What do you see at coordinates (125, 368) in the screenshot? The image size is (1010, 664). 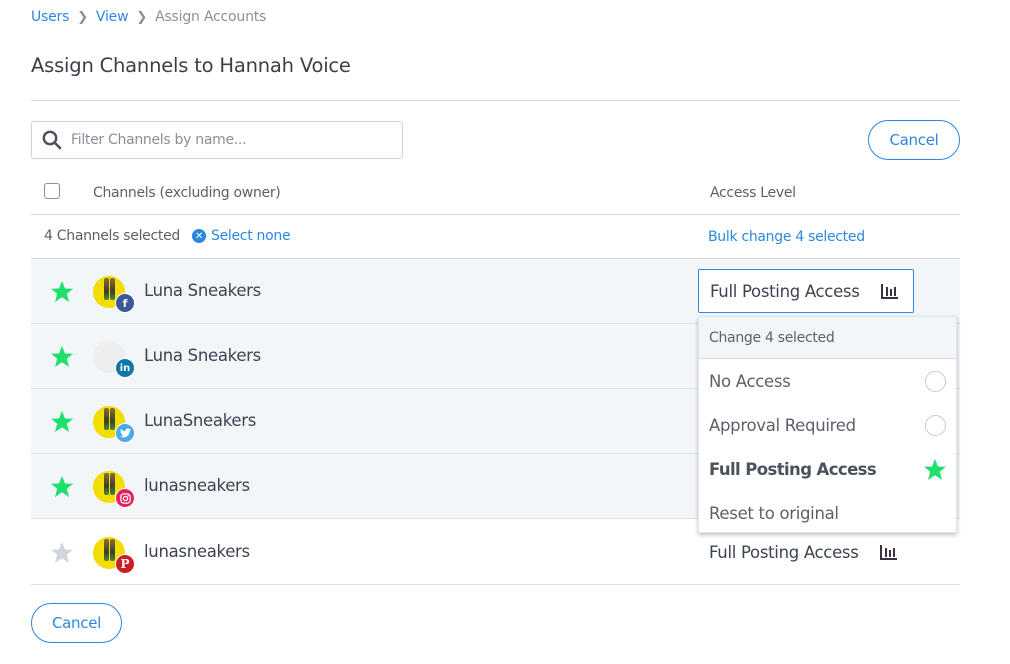 I see `linkedin-icon: in` at bounding box center [125, 368].